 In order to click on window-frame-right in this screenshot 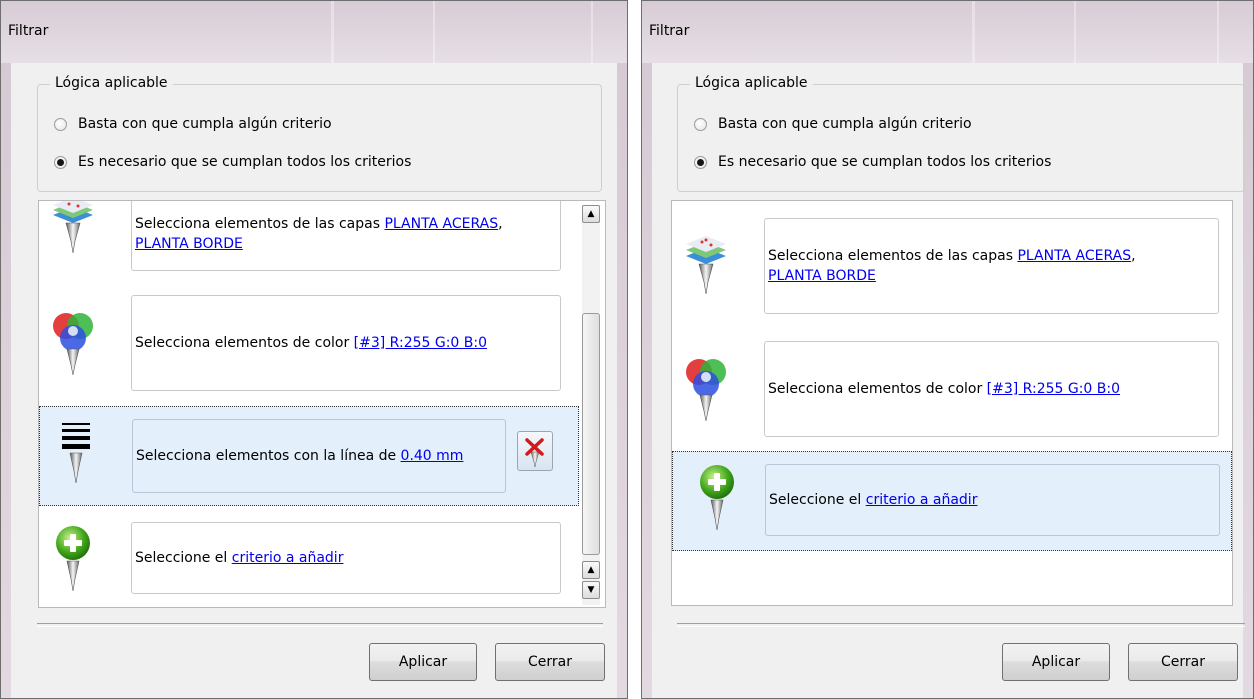, I will do `click(622, 380)`.